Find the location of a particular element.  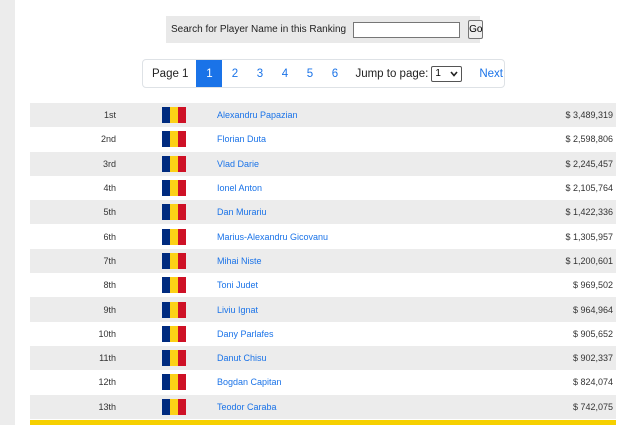

page-link-6: 6 is located at coordinates (334, 73).